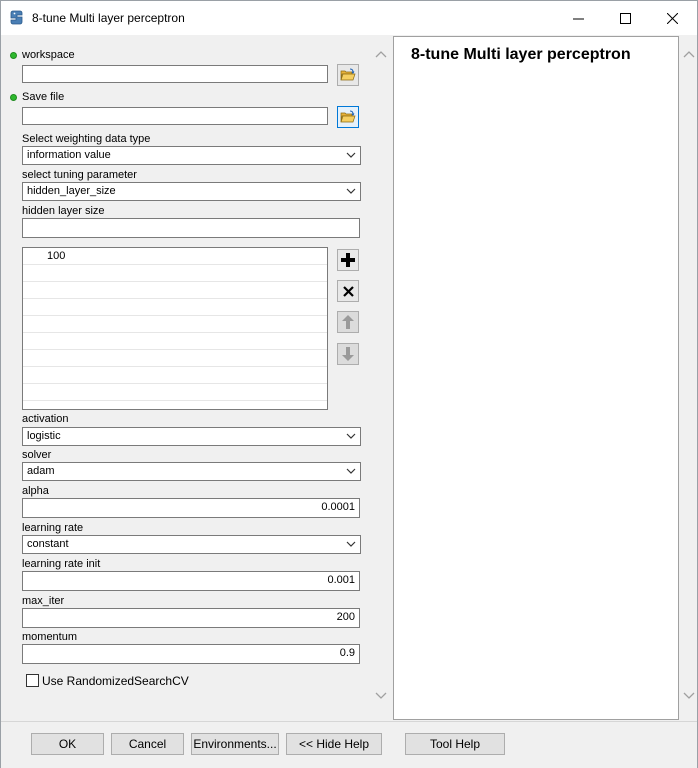 The width and height of the screenshot is (698, 768). What do you see at coordinates (688, 378) in the screenshot?
I see `help-scrollbar` at bounding box center [688, 378].